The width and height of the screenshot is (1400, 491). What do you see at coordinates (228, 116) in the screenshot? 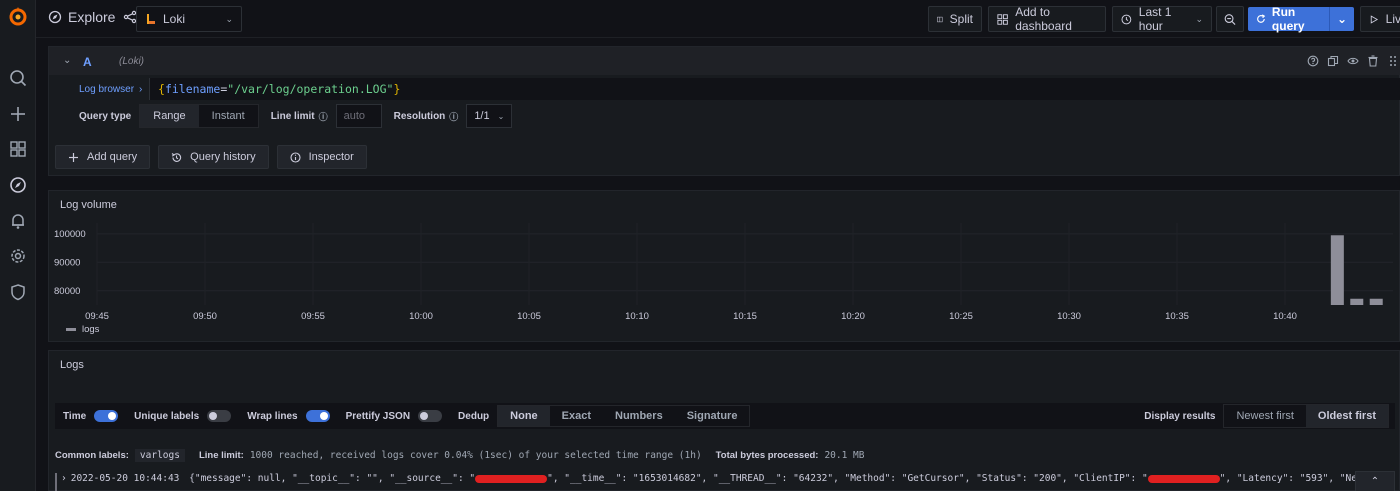
I see `query-type-instant: Instant` at bounding box center [228, 116].